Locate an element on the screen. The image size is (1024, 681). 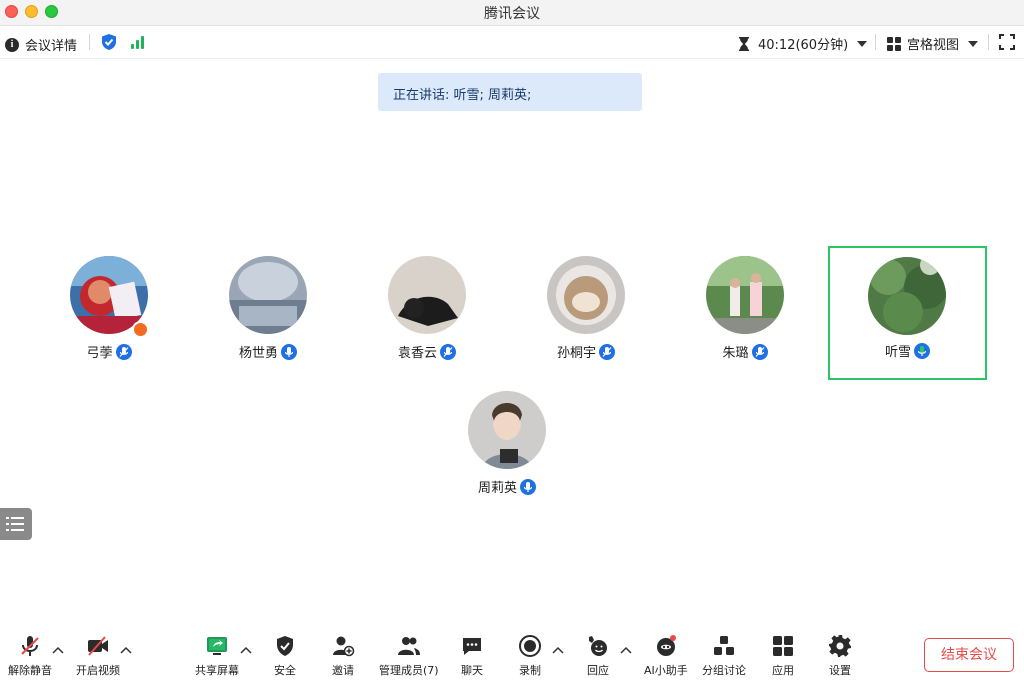
ai-assistant-icon is located at coordinates (666, 646).